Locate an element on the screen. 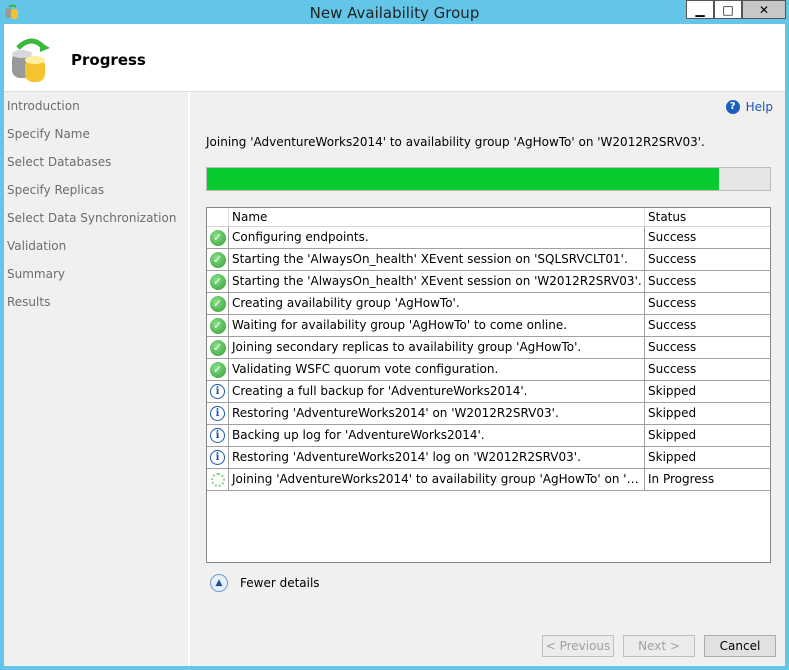  spinner-icon is located at coordinates (217, 479).